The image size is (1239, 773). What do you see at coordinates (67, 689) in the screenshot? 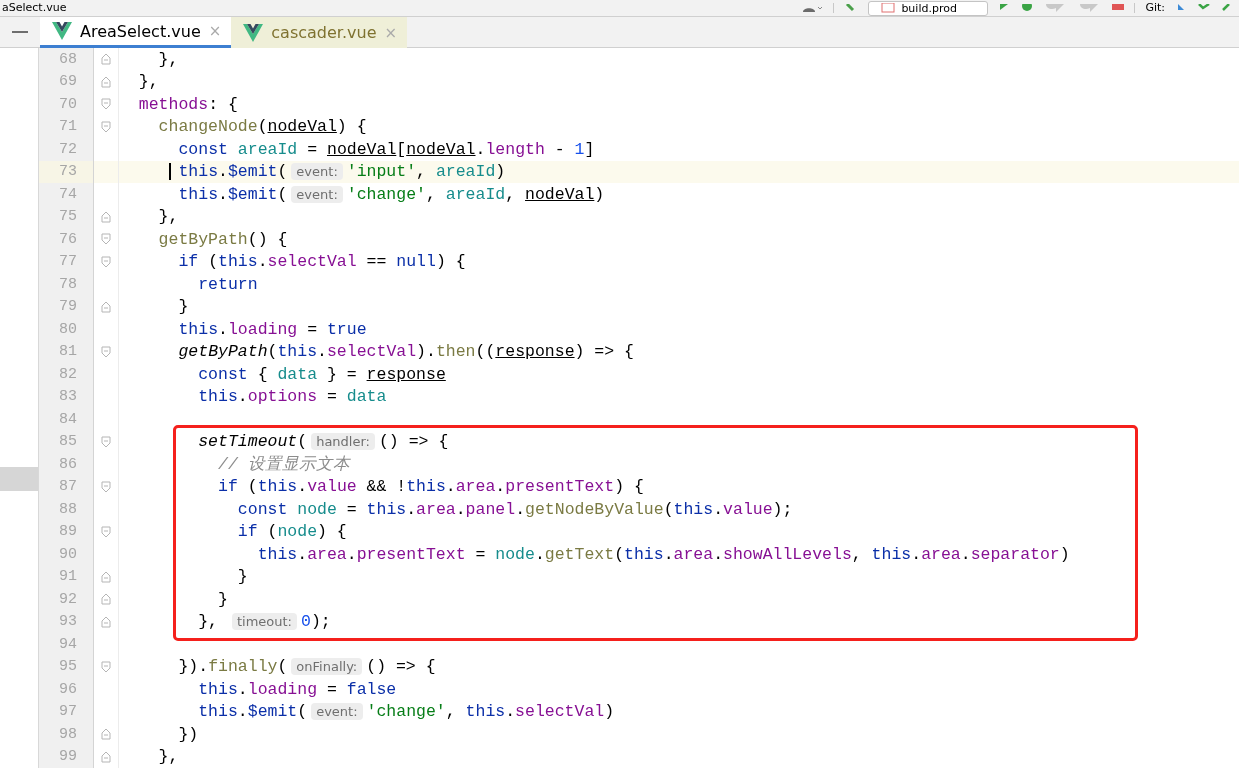
I see `line-number: 96` at bounding box center [67, 689].